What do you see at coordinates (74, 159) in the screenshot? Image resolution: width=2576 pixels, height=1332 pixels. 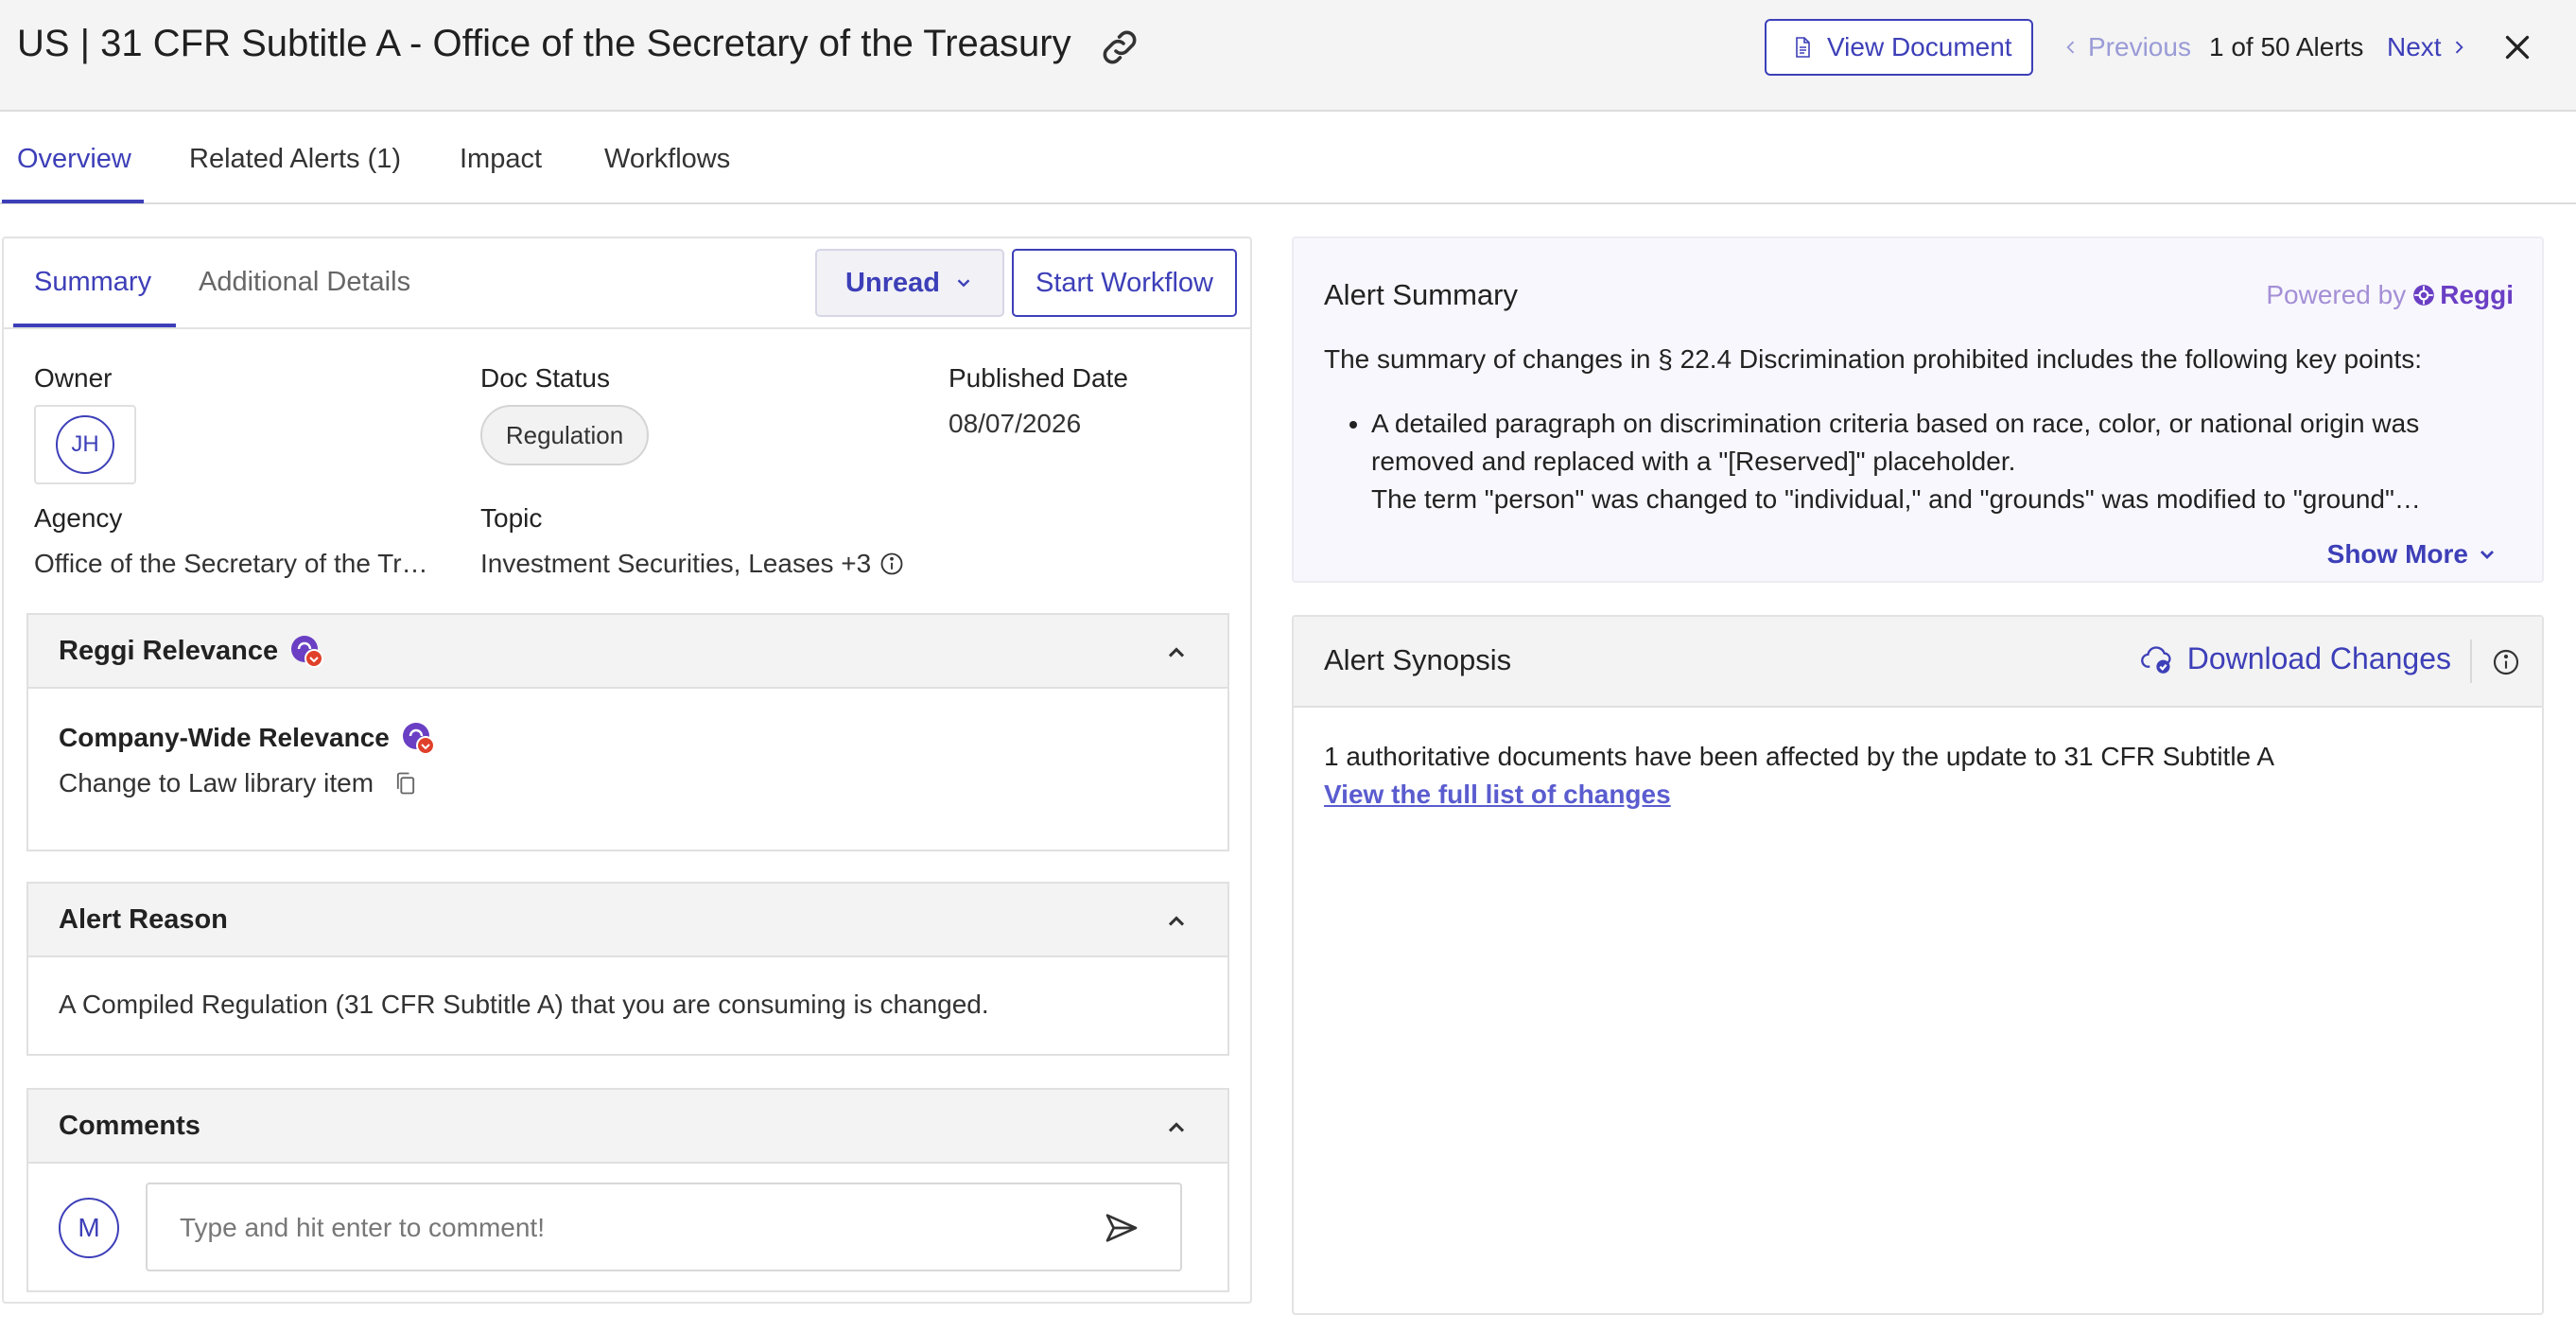 I see `tab-overview: Overview` at bounding box center [74, 159].